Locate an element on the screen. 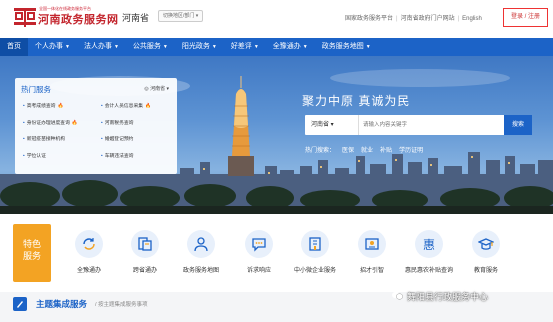 Image resolution: width=553 pixels, height=322 pixels. service-label: 政务服务地图 is located at coordinates (200, 271).